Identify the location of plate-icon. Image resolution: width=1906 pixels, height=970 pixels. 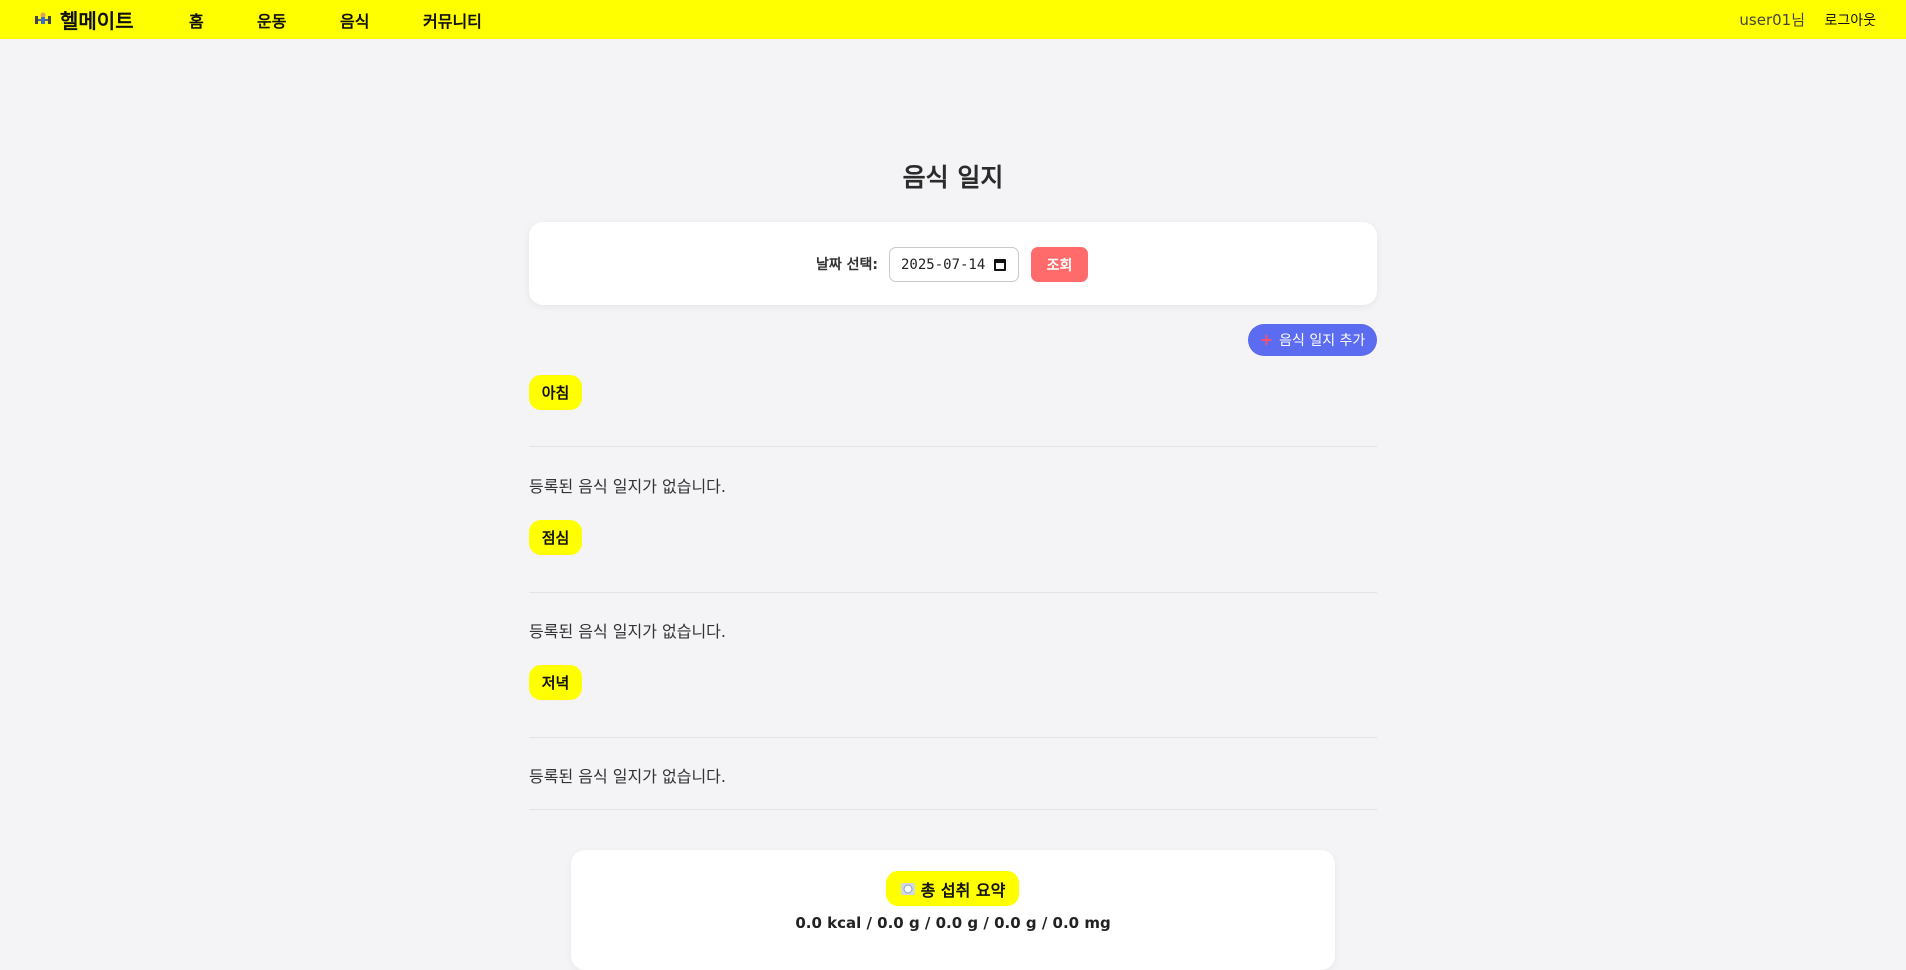
(908, 889).